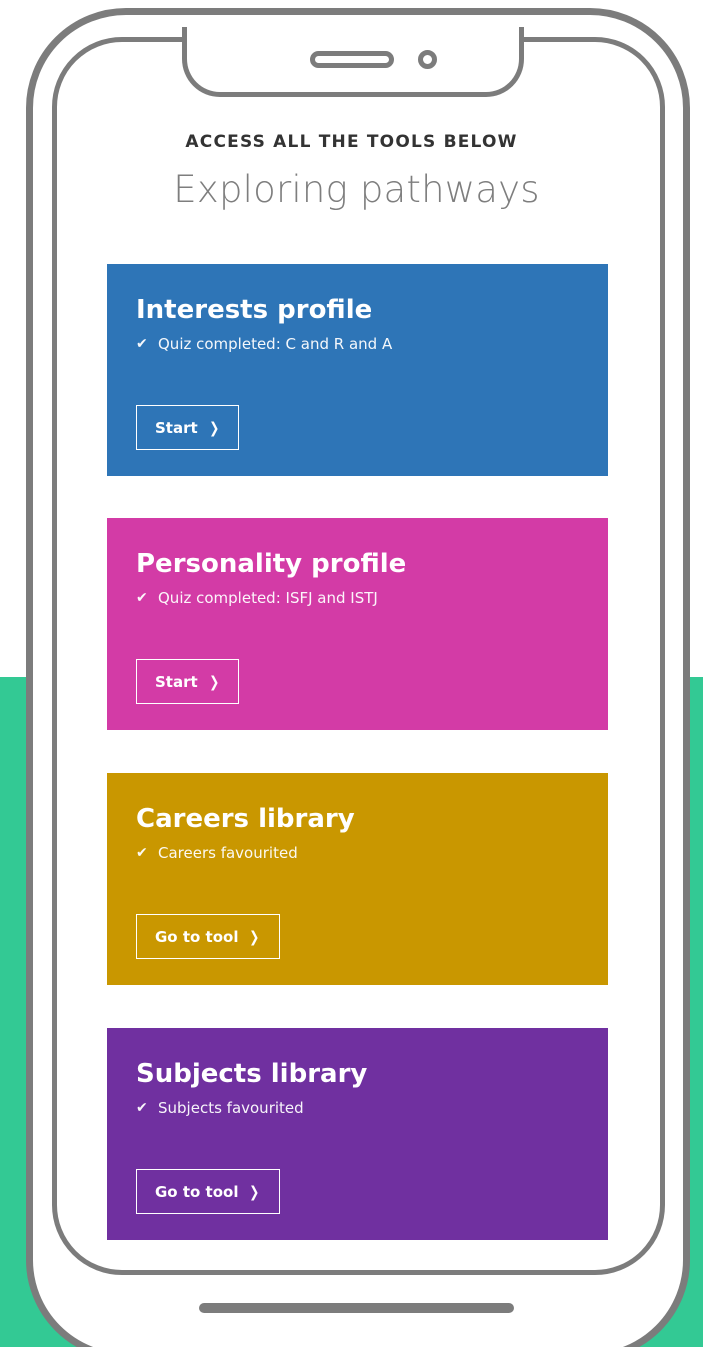  I want to click on card-status-text: Careers favourited, so click(228, 853).